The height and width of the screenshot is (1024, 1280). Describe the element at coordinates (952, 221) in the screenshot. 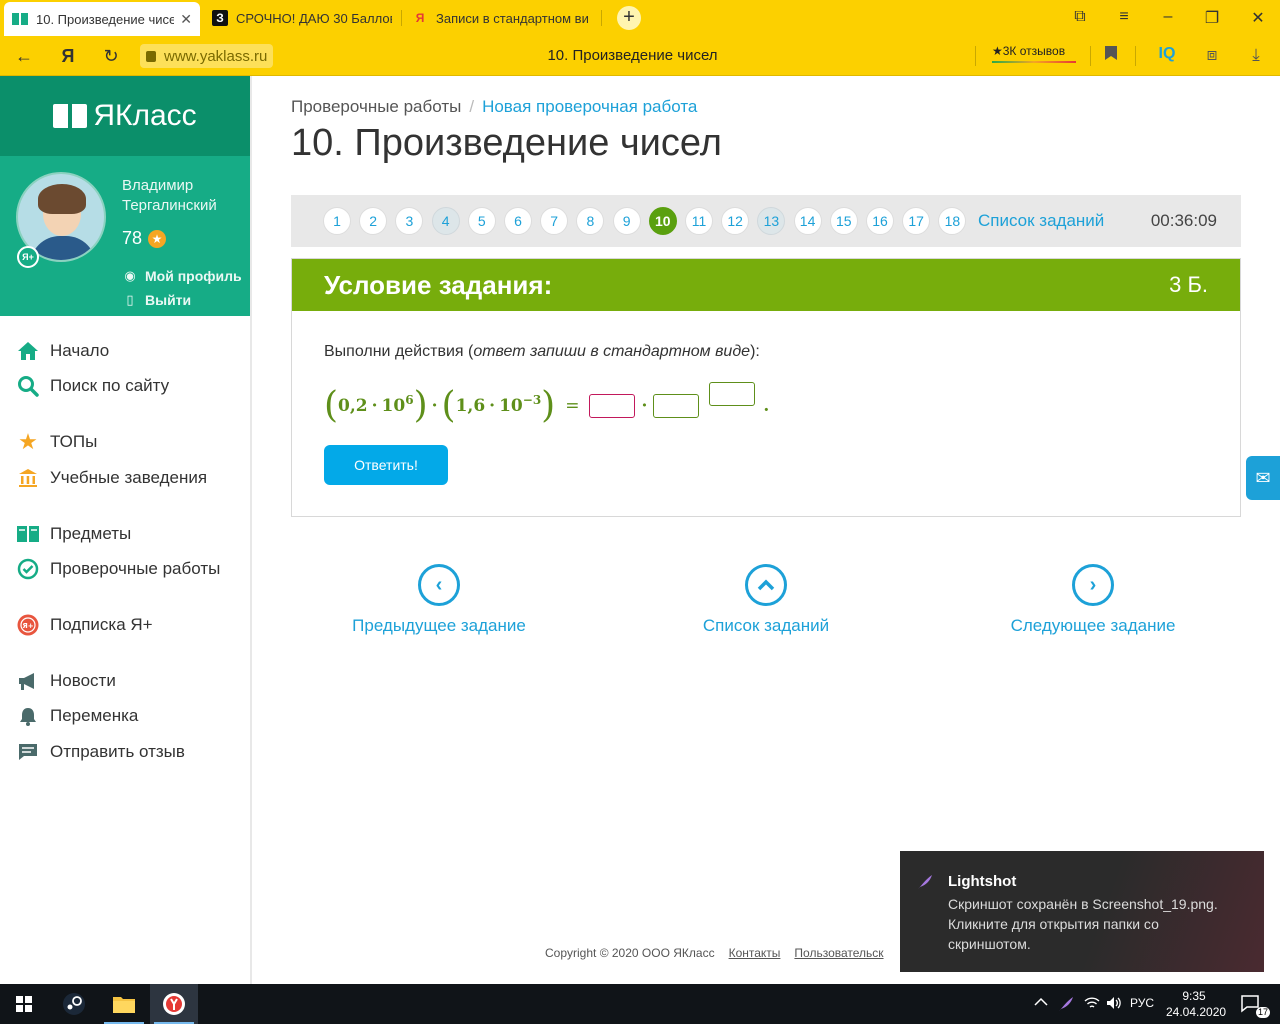

I see `task-number-18: 18` at that location.